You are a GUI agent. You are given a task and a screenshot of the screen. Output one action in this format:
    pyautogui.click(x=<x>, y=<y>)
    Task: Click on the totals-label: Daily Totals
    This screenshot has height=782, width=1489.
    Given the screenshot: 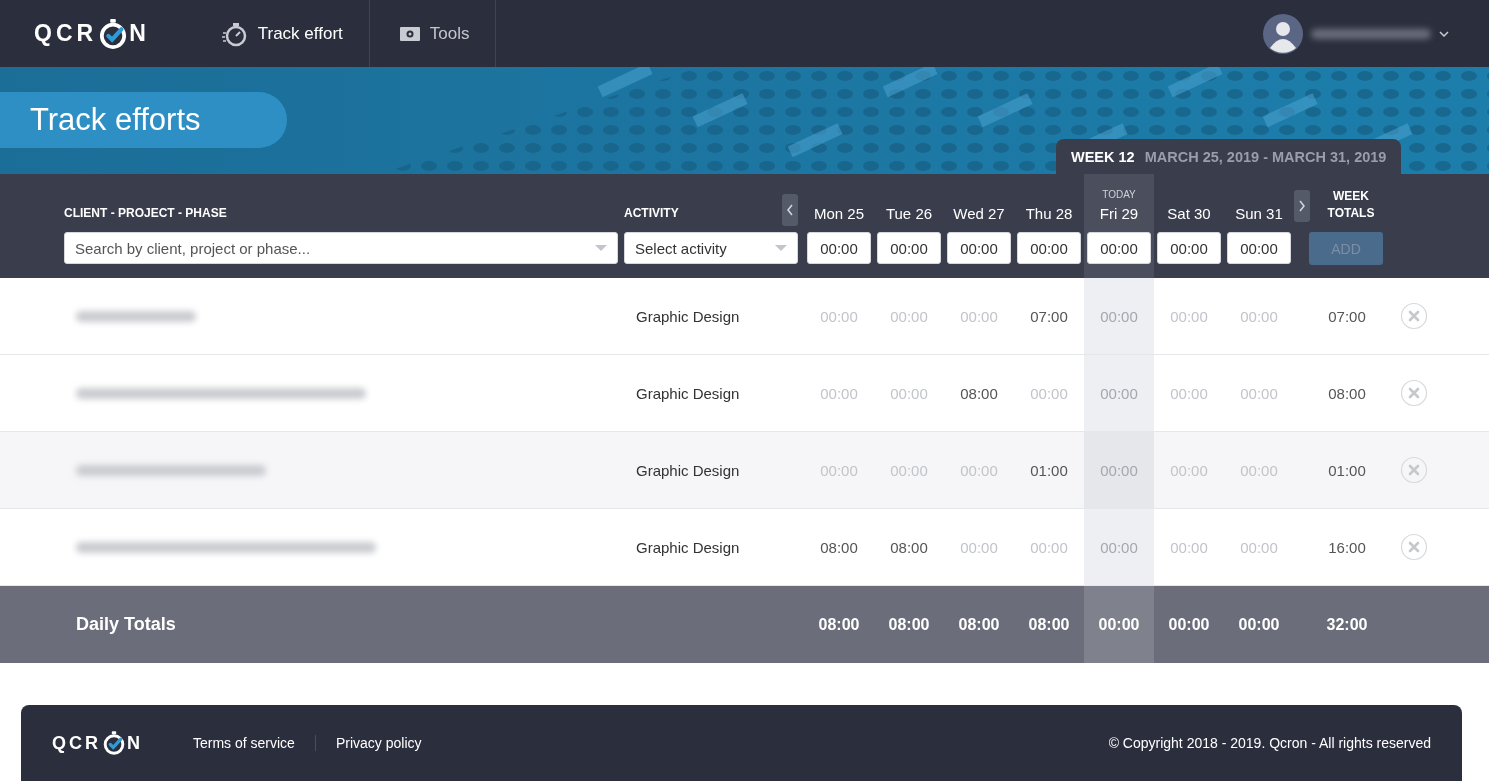 What is the action you would take?
    pyautogui.click(x=126, y=624)
    